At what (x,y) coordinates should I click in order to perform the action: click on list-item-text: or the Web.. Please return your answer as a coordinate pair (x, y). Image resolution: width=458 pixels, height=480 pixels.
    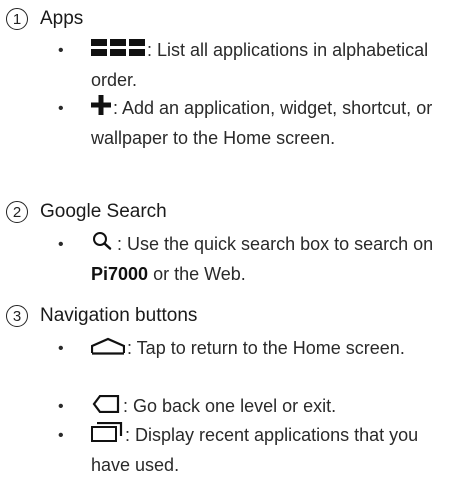
    Looking at the image, I should click on (197, 273).